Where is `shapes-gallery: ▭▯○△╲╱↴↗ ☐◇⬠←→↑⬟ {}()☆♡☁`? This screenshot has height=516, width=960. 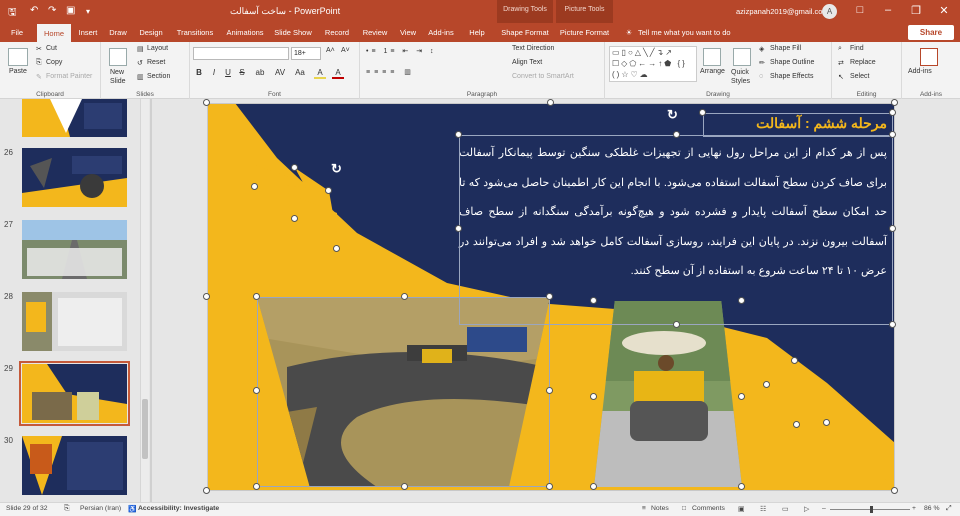 shapes-gallery: ▭▯○△╲╱↴↗ ☐◇⬠←→↑⬟ {}()☆♡☁ is located at coordinates (653, 64).